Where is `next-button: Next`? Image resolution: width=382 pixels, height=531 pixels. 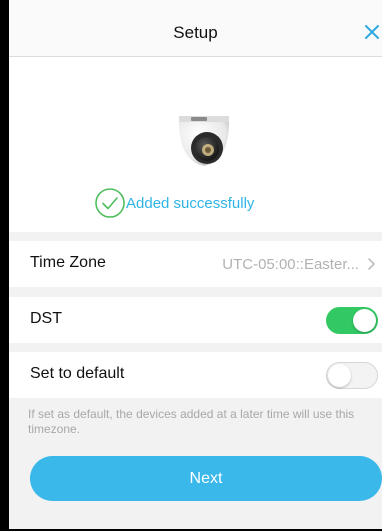 next-button: Next is located at coordinates (206, 478).